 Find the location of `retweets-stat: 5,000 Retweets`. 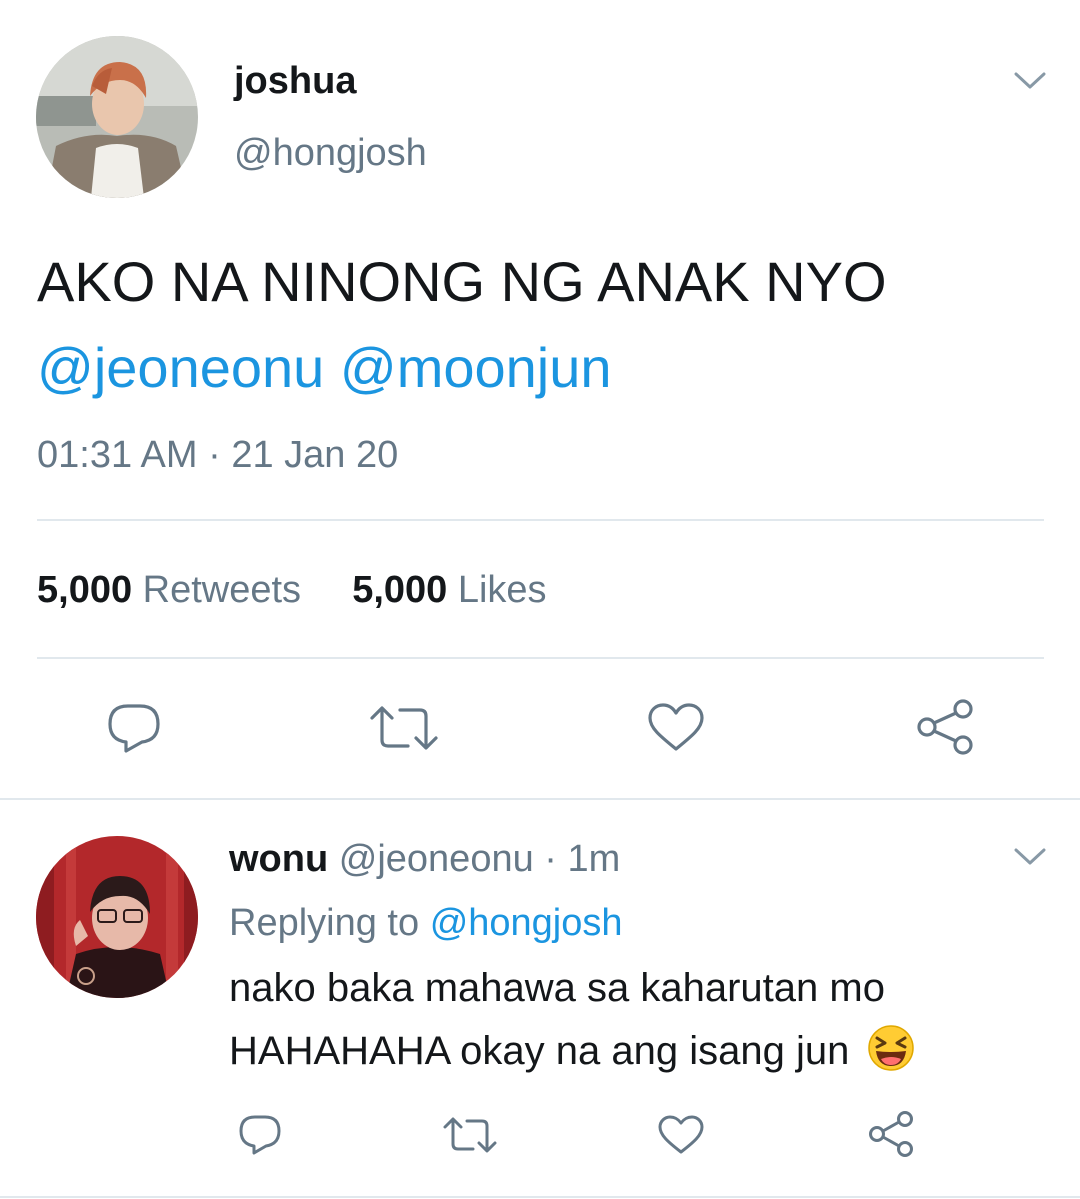

retweets-stat: 5,000 Retweets is located at coordinates (174, 590).